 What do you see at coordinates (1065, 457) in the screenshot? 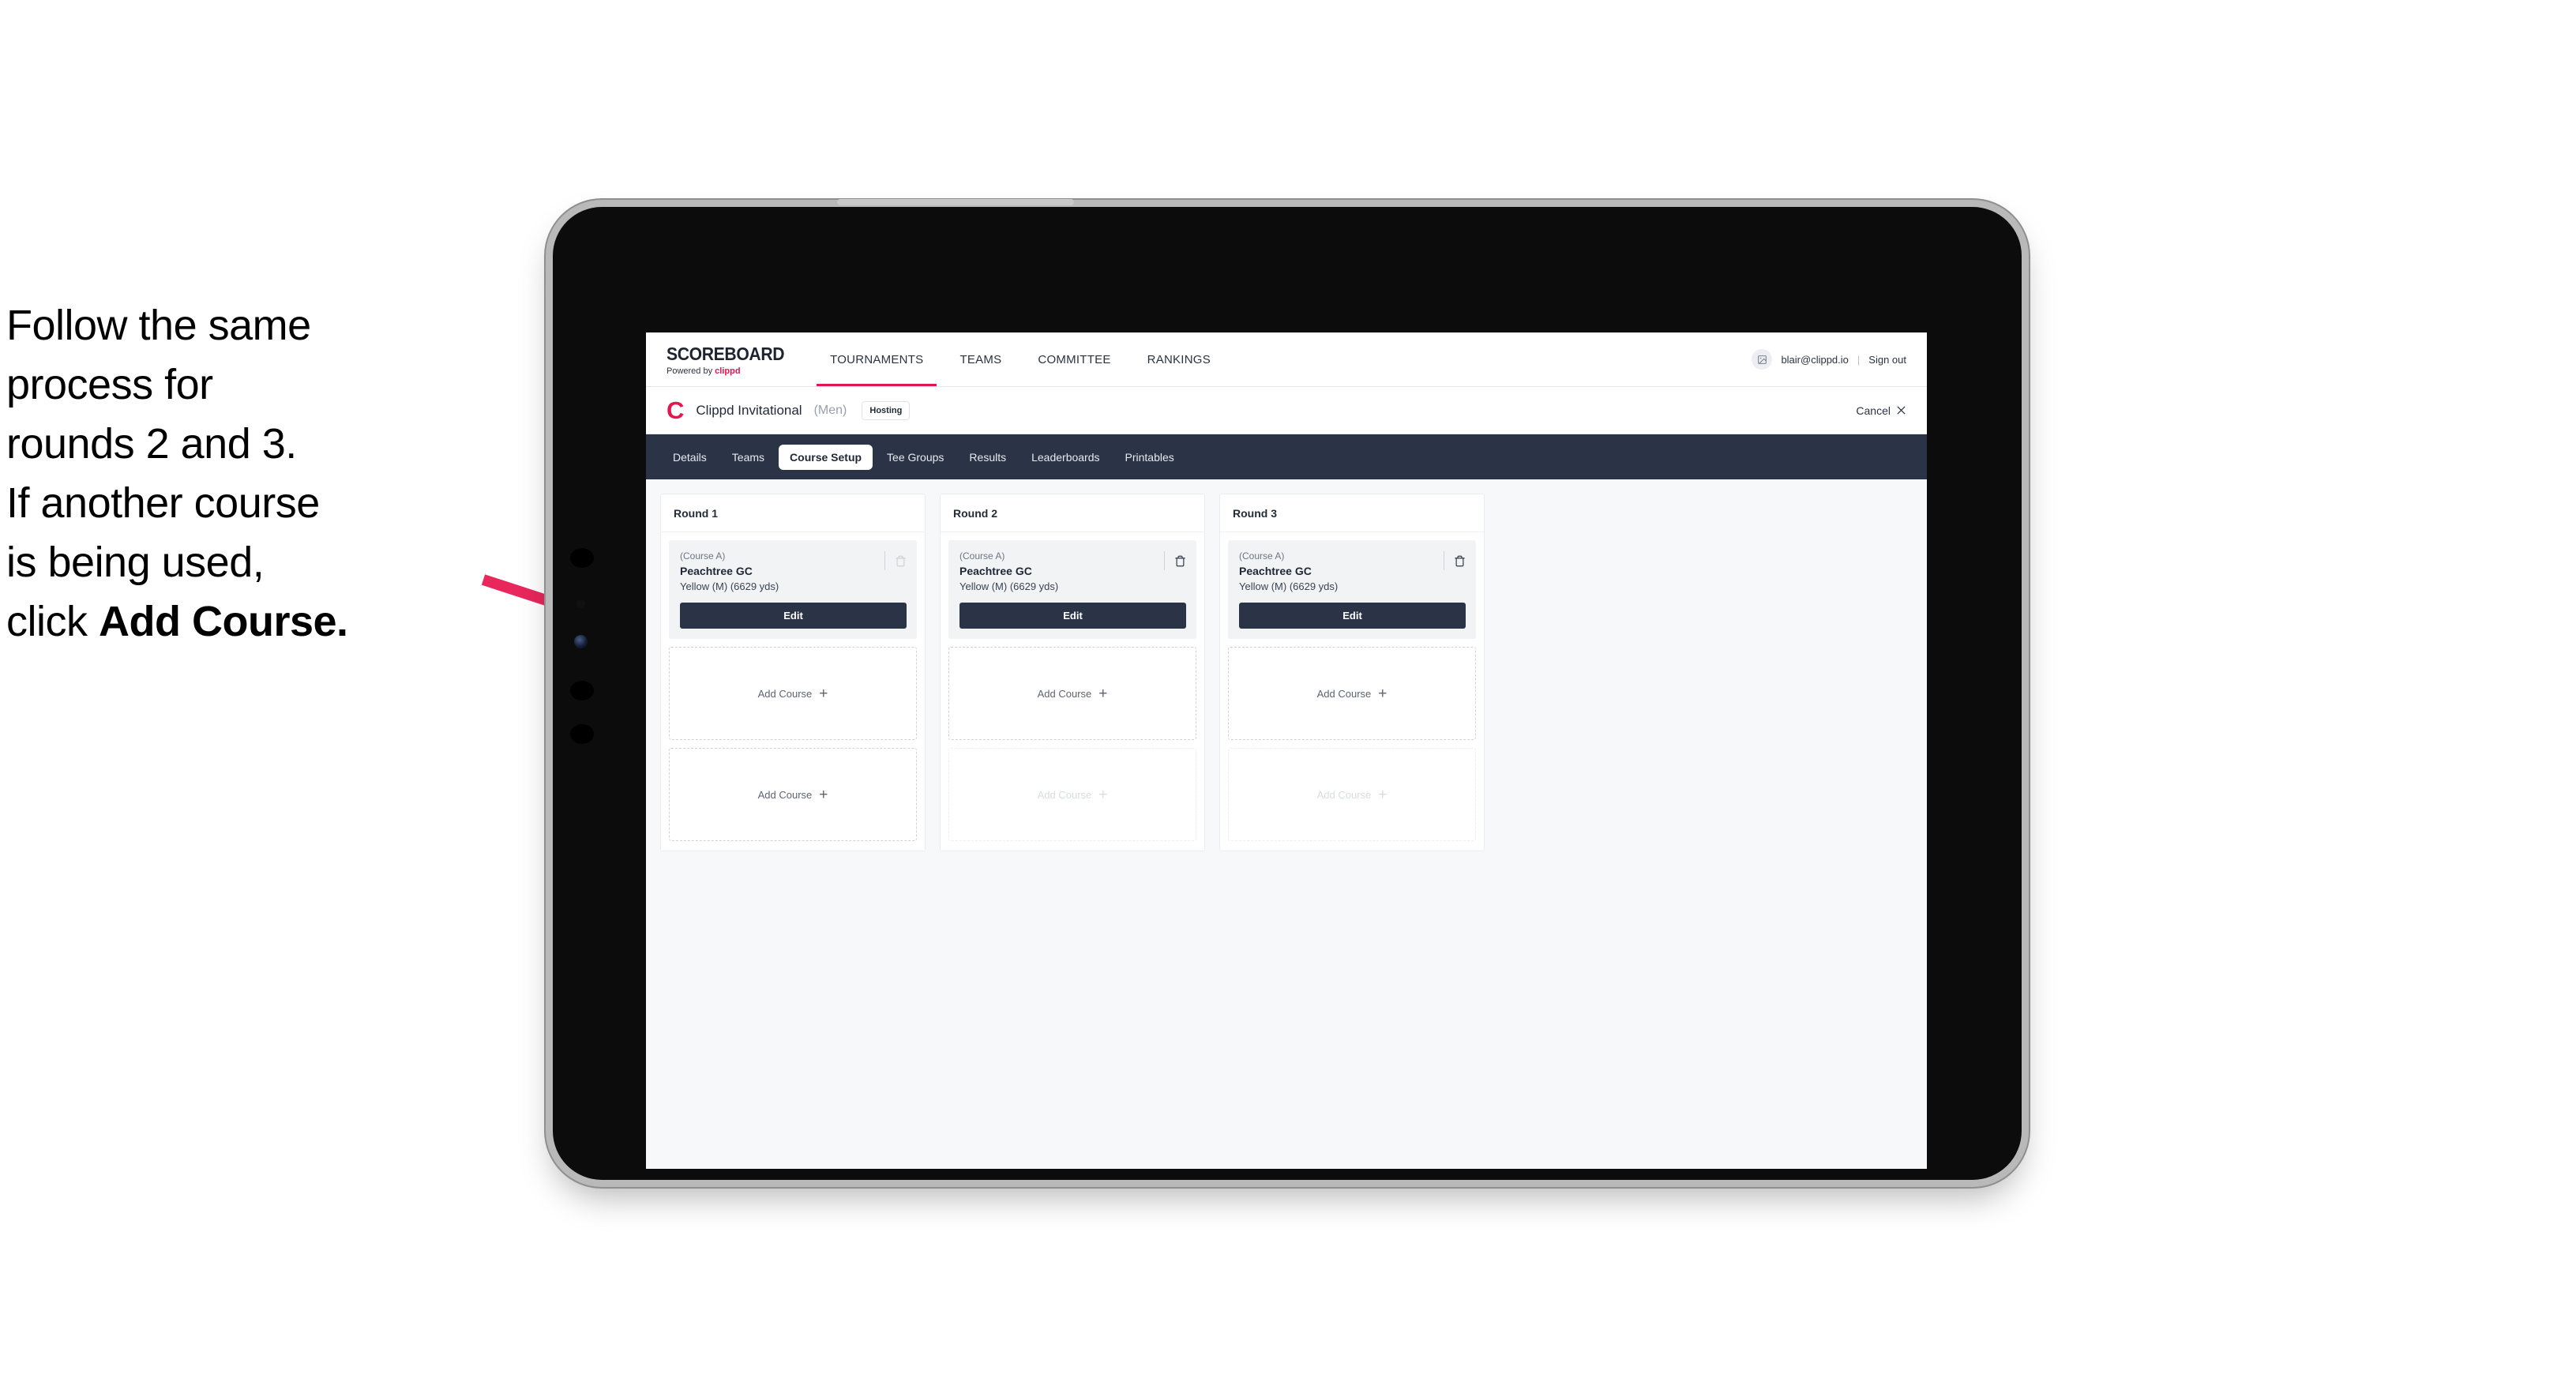
I see `tab-leaderboards: Leaderboards` at bounding box center [1065, 457].